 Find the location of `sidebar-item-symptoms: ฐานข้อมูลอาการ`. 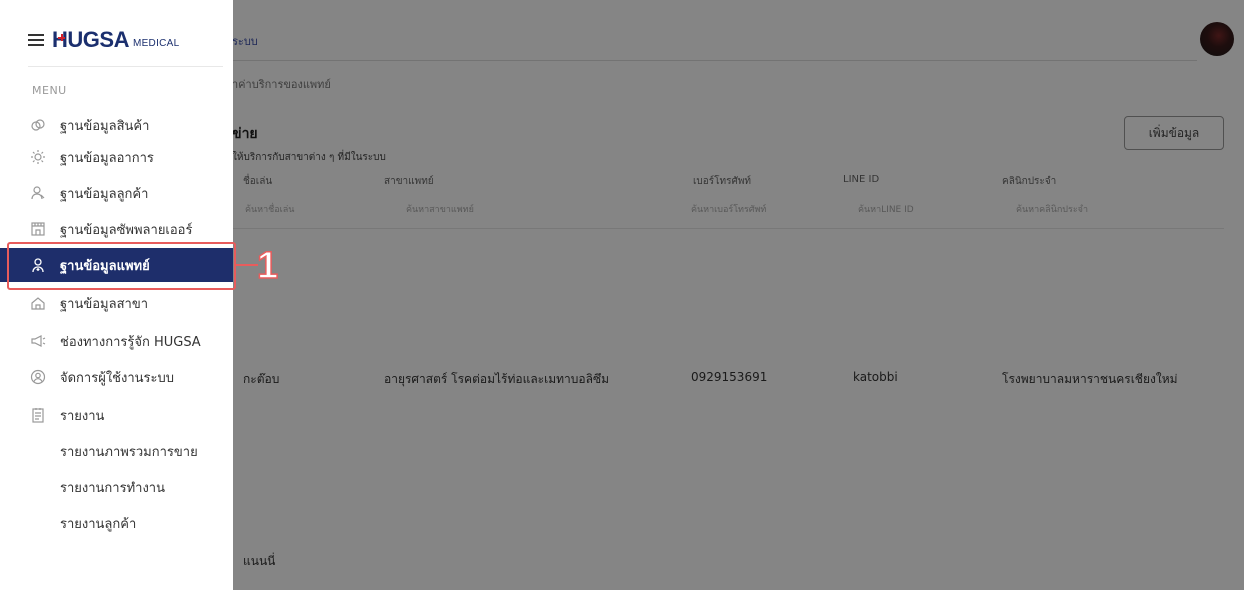

sidebar-item-symptoms: ฐานข้อมูลอาการ is located at coordinates (116, 157).